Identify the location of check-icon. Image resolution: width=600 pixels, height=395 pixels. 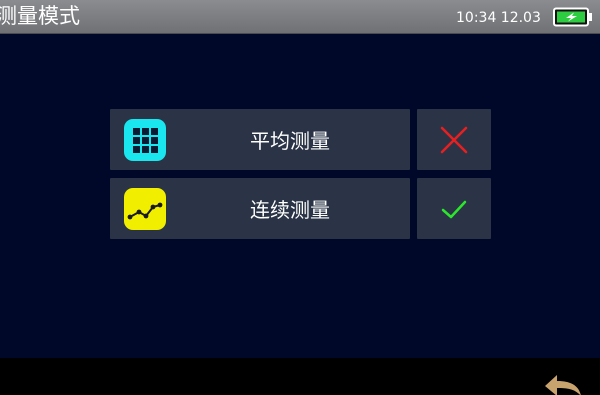
(454, 209).